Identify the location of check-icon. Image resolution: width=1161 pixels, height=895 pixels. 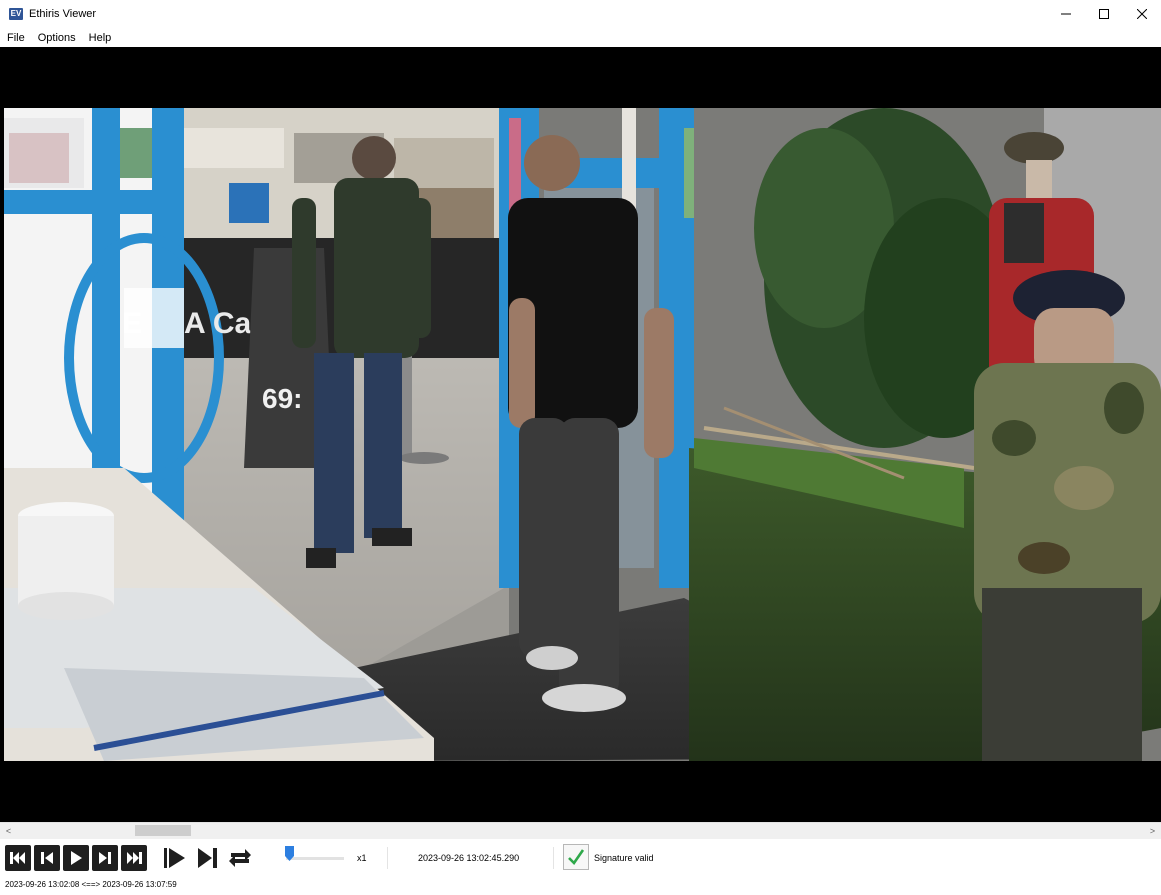
(576, 857).